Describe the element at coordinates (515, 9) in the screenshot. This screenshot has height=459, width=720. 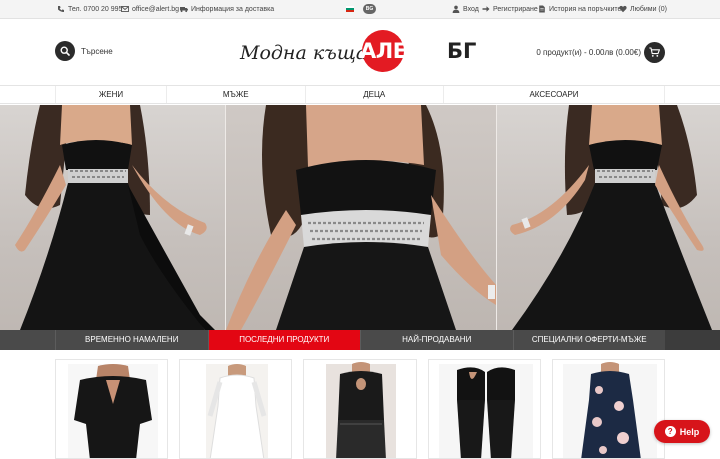
I see `register-text: Регистриране` at that location.